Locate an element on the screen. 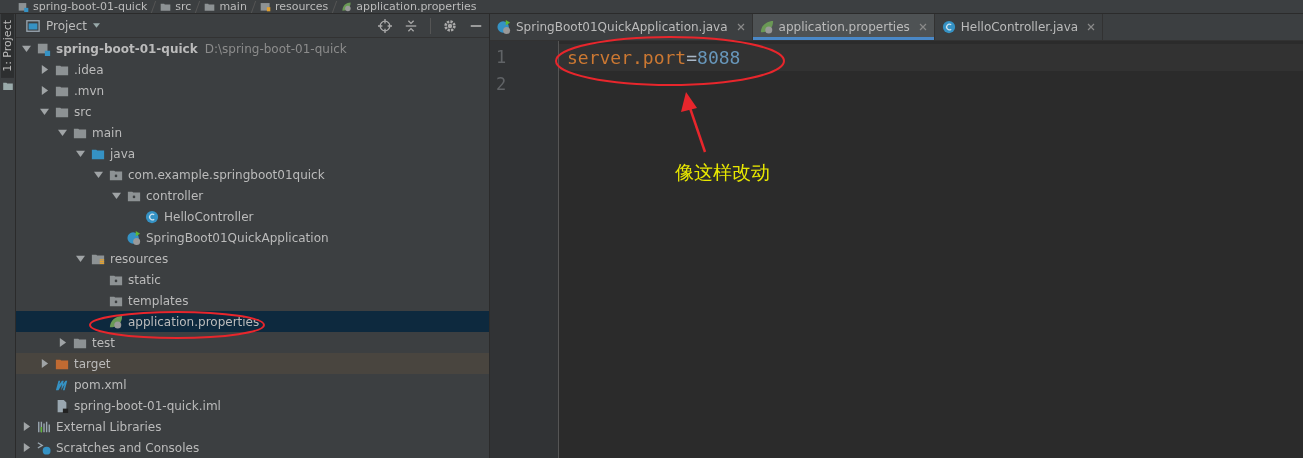 The height and width of the screenshot is (458, 1303). editor-tab: SpringBoot01QuickApplication.java is located at coordinates (621, 27).